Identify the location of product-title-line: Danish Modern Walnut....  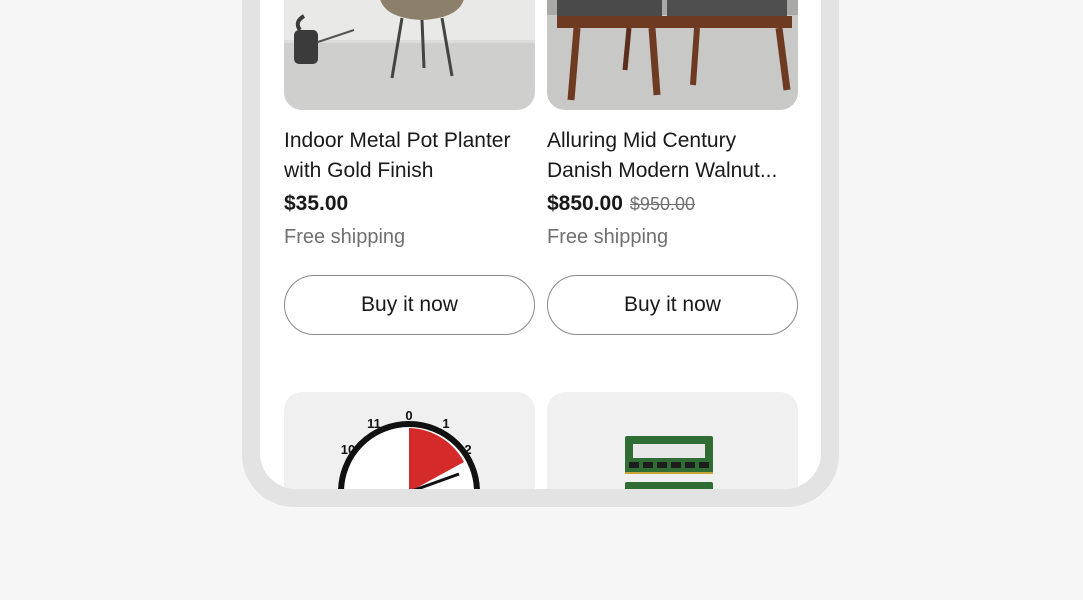
(662, 170).